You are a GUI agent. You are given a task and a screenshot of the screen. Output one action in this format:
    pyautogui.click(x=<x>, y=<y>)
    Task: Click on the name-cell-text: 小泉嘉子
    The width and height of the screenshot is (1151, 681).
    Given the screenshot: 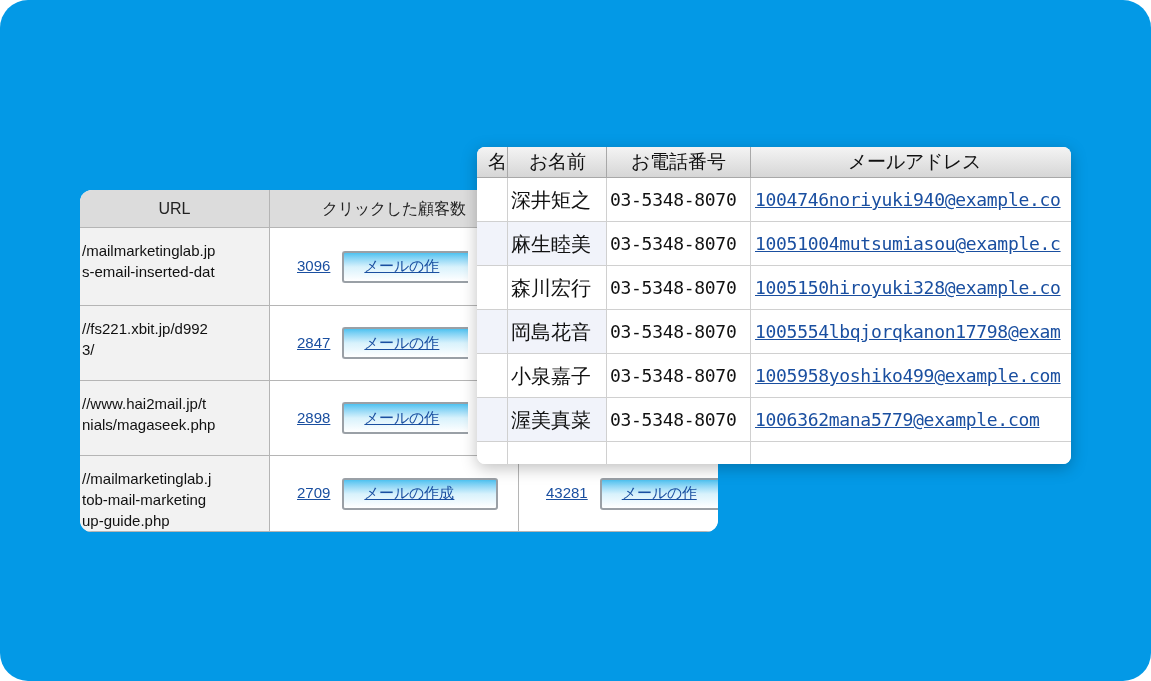 What is the action you would take?
    pyautogui.click(x=551, y=376)
    